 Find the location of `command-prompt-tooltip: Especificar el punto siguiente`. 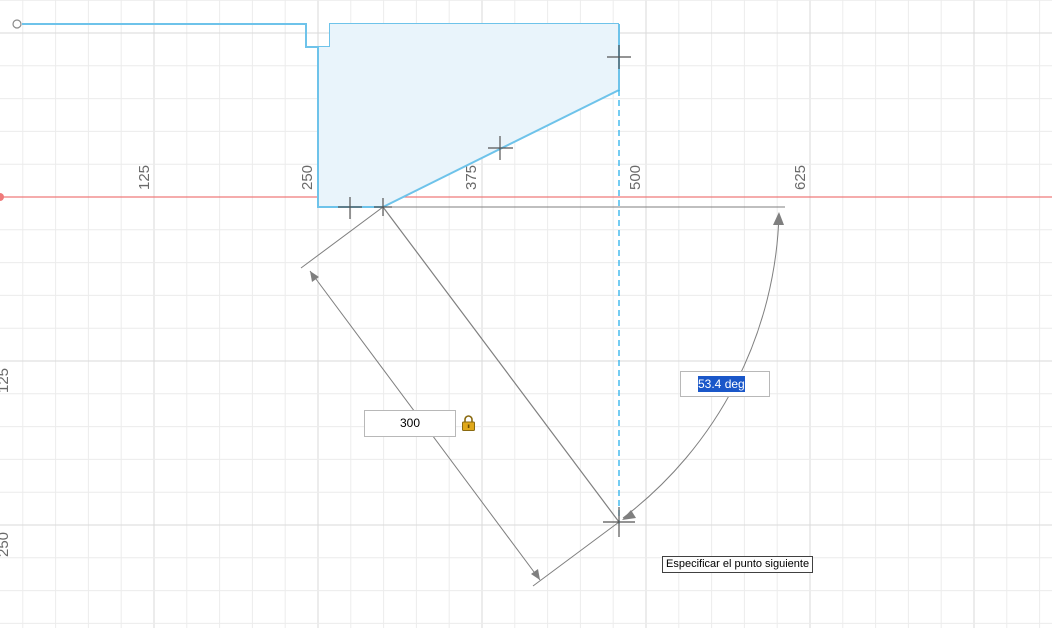

command-prompt-tooltip: Especificar el punto siguiente is located at coordinates (738, 564).